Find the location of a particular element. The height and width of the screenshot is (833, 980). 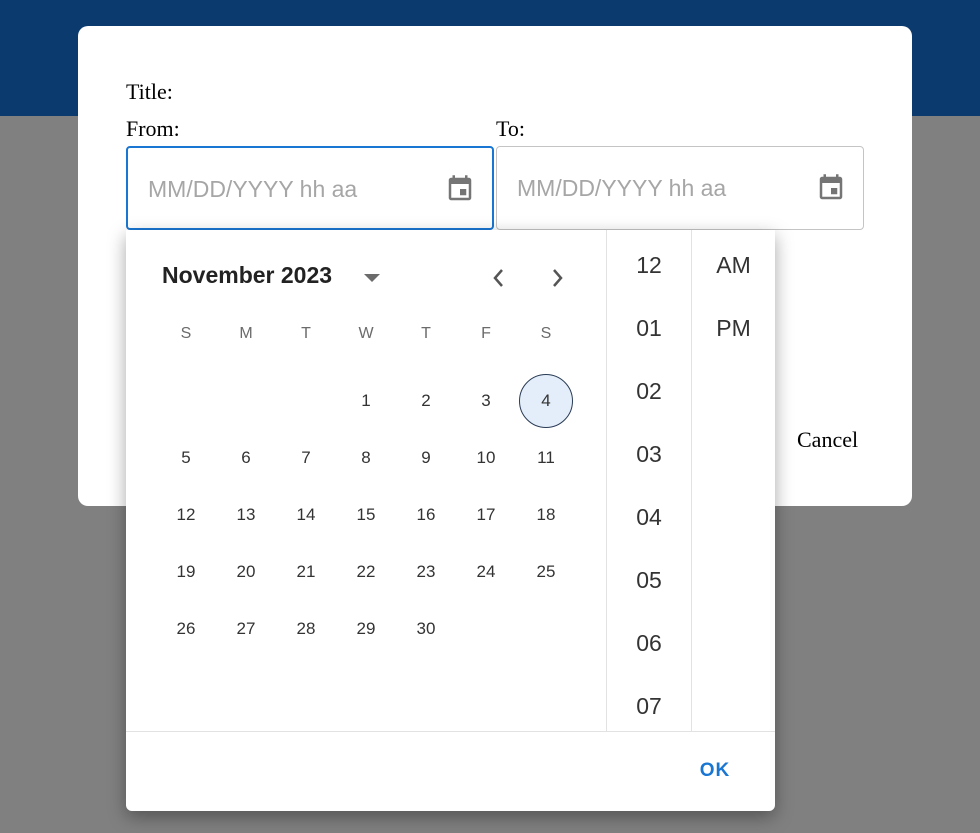

day-number: 17 is located at coordinates (486, 514).